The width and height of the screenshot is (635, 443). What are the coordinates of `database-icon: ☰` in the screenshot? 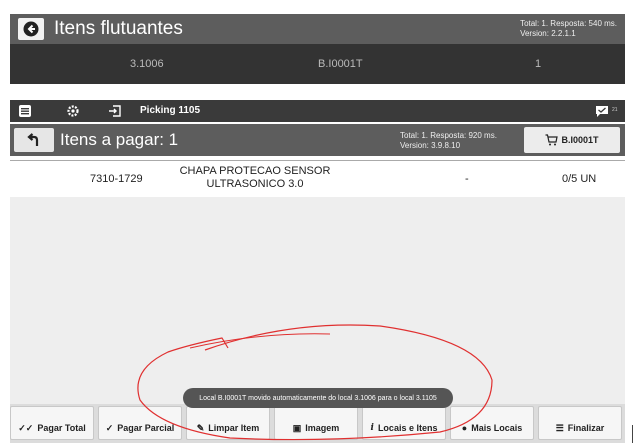 It's located at (559, 427).